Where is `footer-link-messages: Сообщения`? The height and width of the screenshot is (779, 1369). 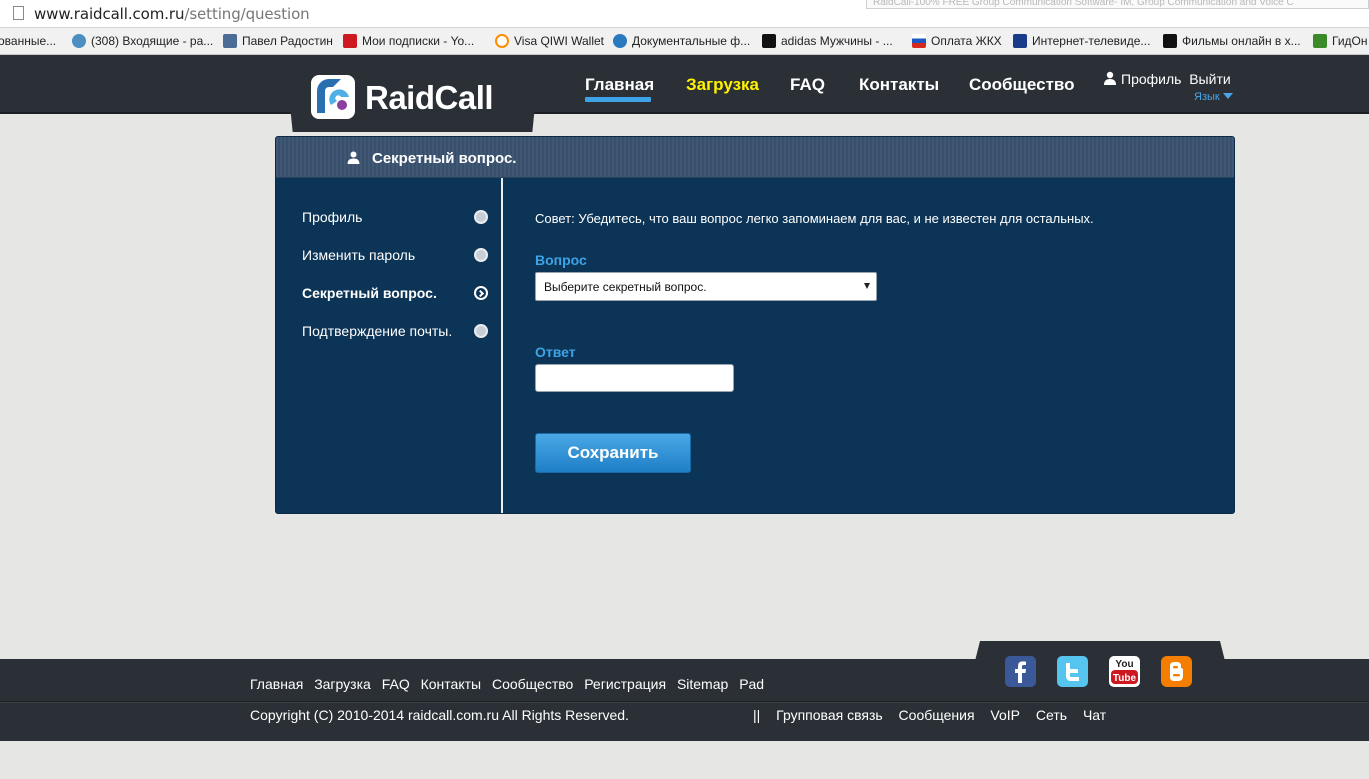 footer-link-messages: Сообщения is located at coordinates (937, 715).